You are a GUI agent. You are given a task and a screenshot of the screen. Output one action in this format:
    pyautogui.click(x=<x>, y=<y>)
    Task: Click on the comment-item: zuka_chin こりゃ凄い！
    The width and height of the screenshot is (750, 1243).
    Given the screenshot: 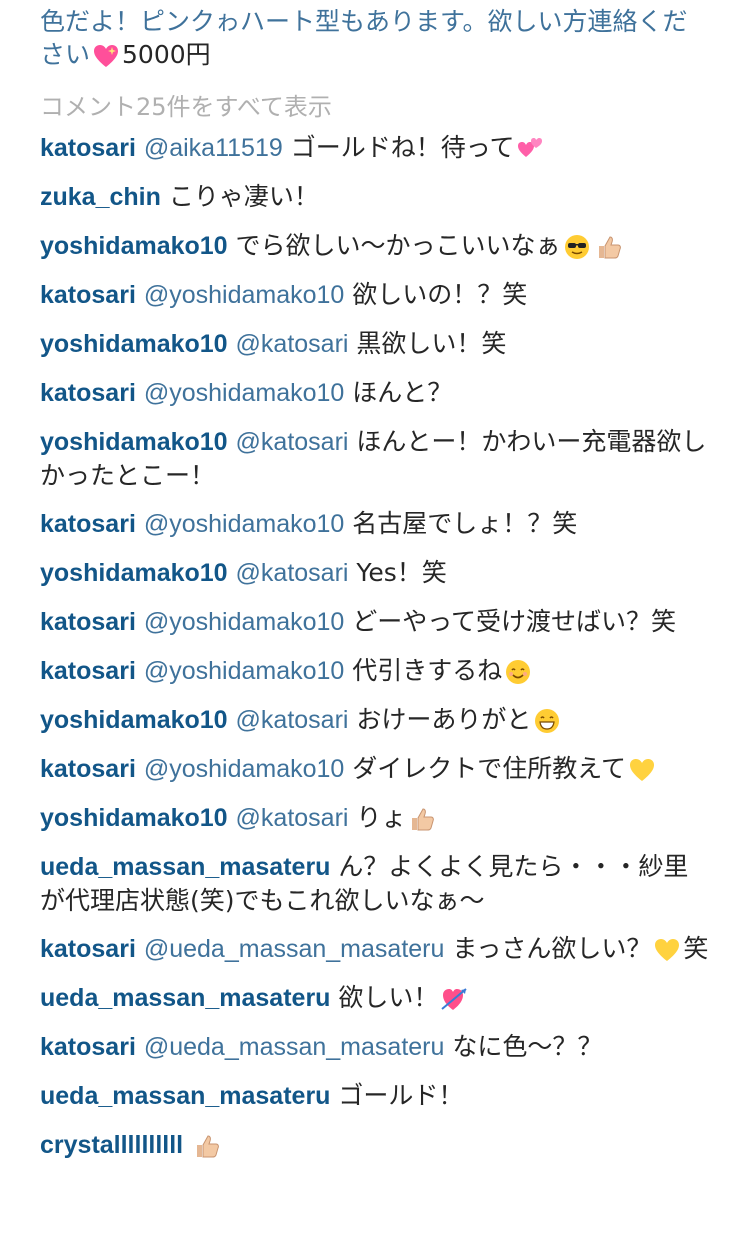 What is the action you would take?
    pyautogui.click(x=375, y=197)
    